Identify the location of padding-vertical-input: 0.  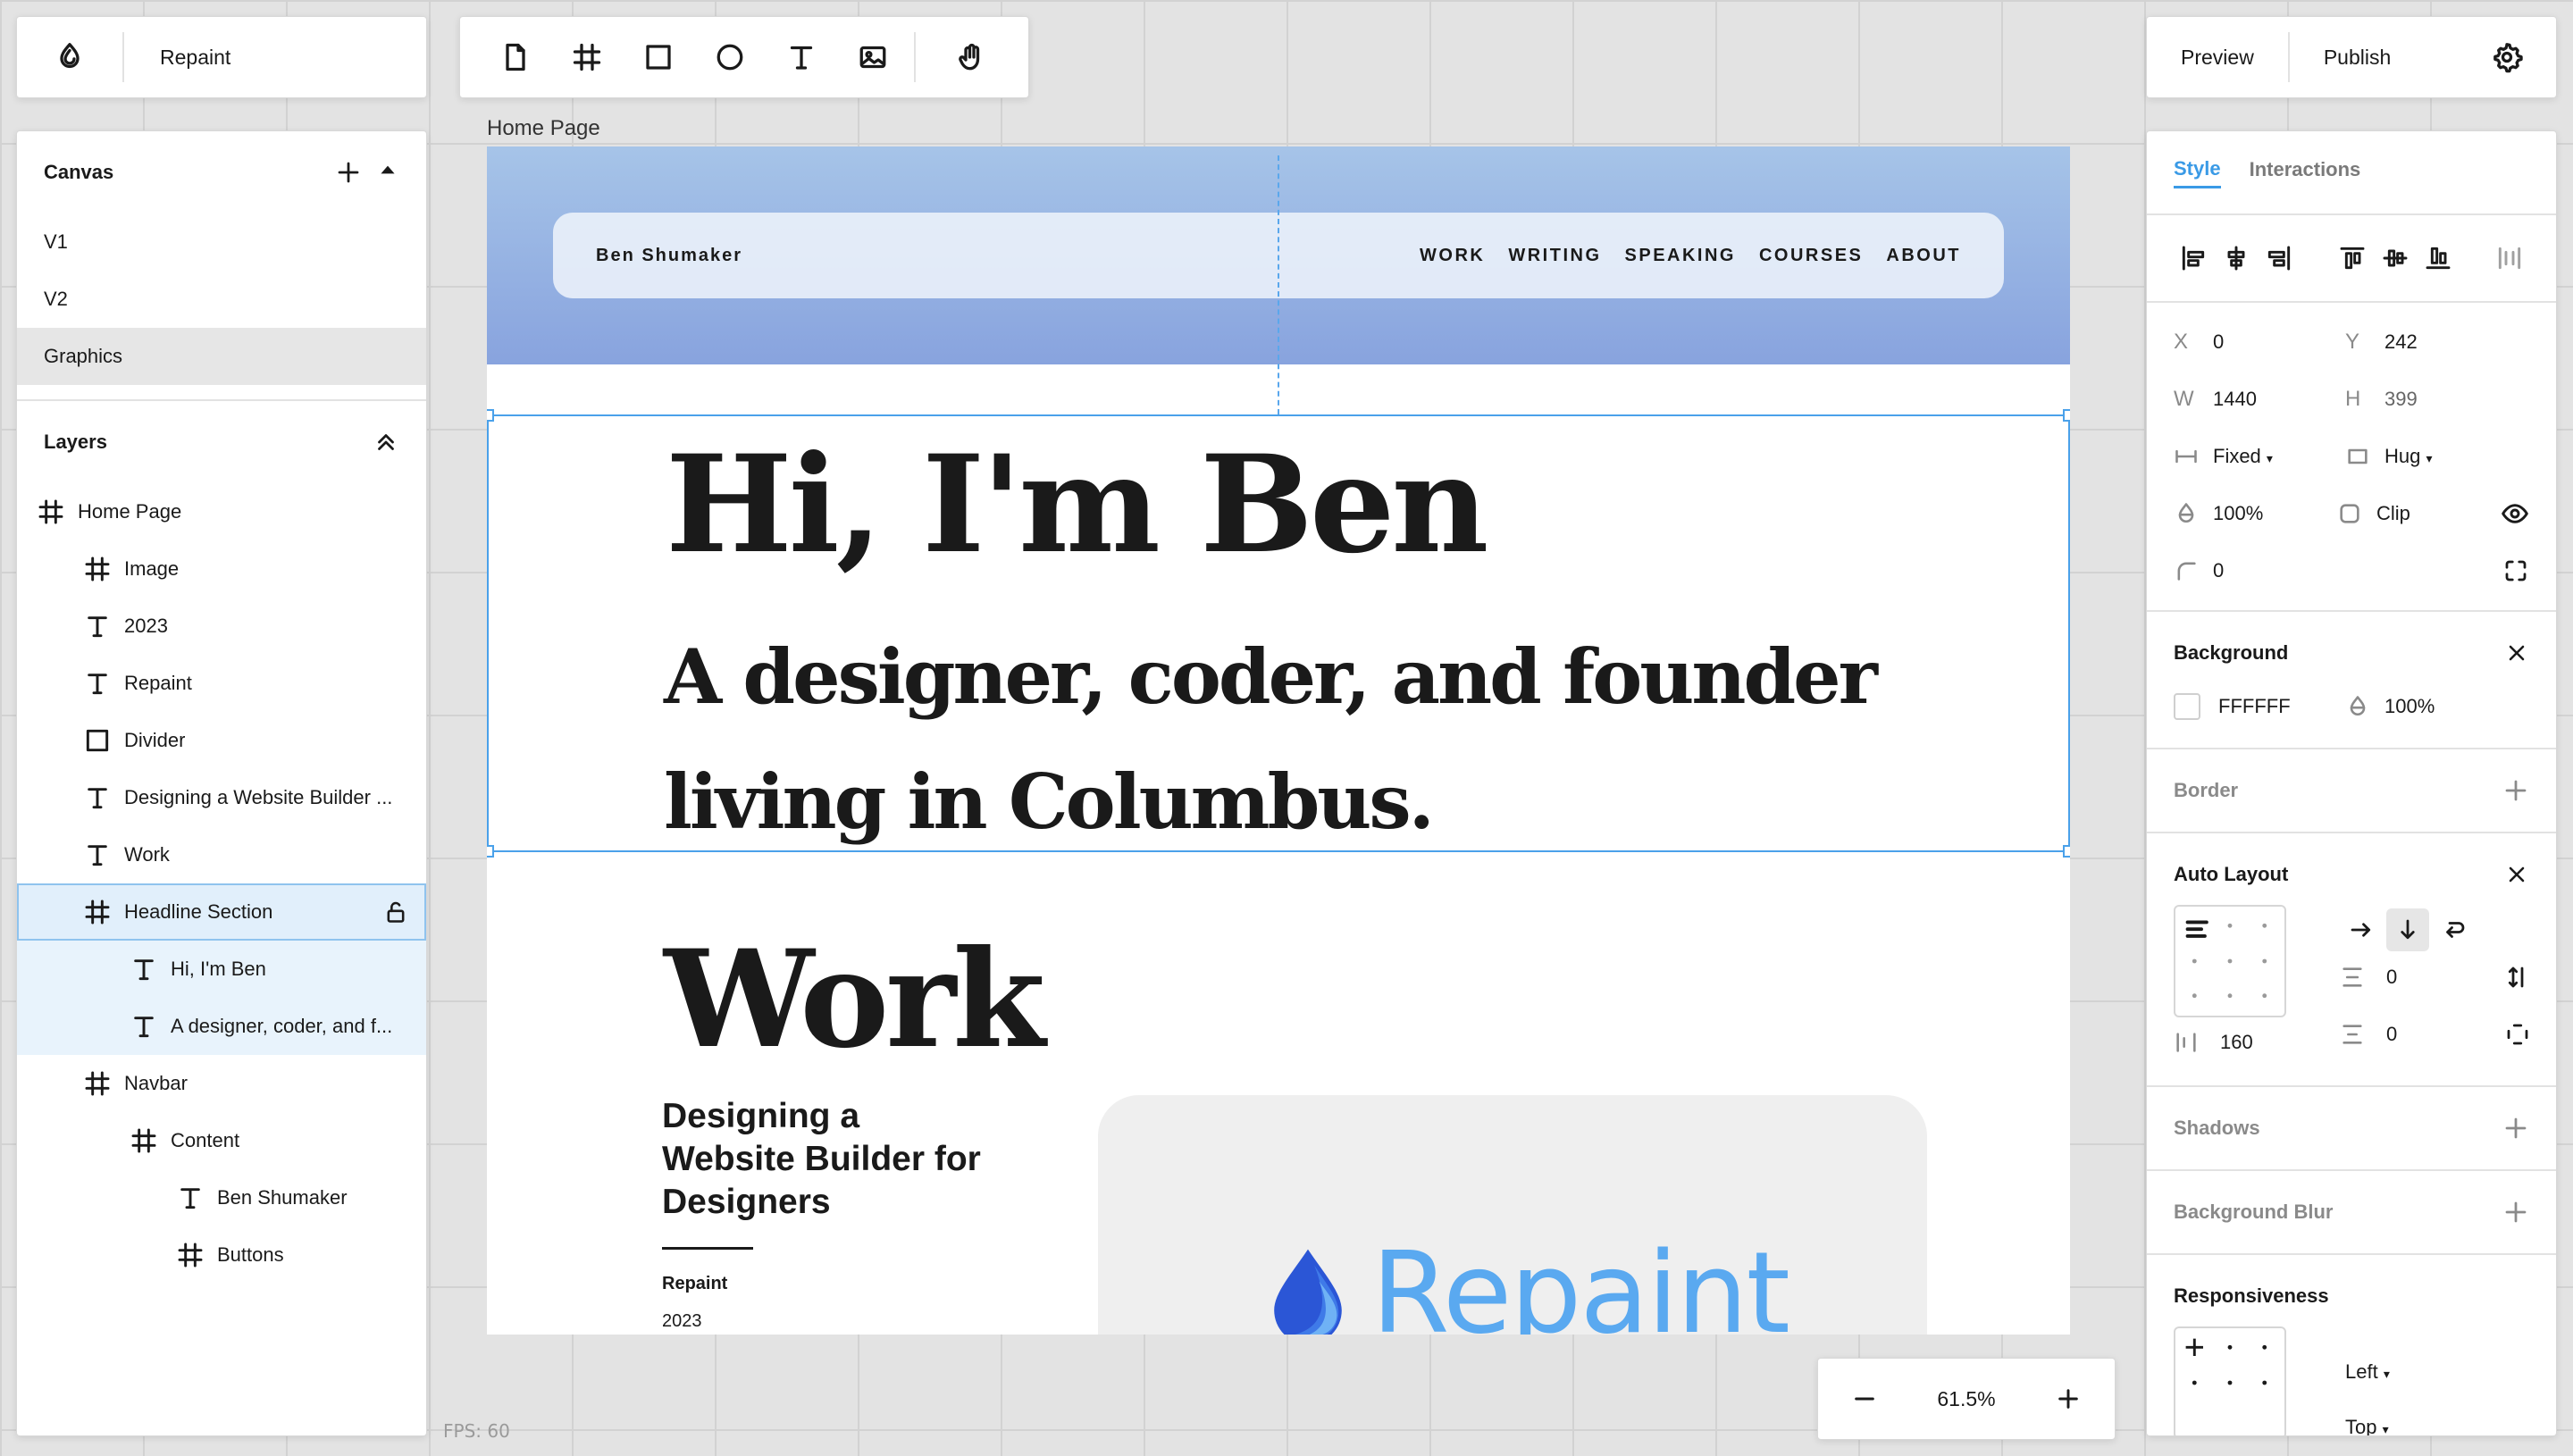
(2391, 1034).